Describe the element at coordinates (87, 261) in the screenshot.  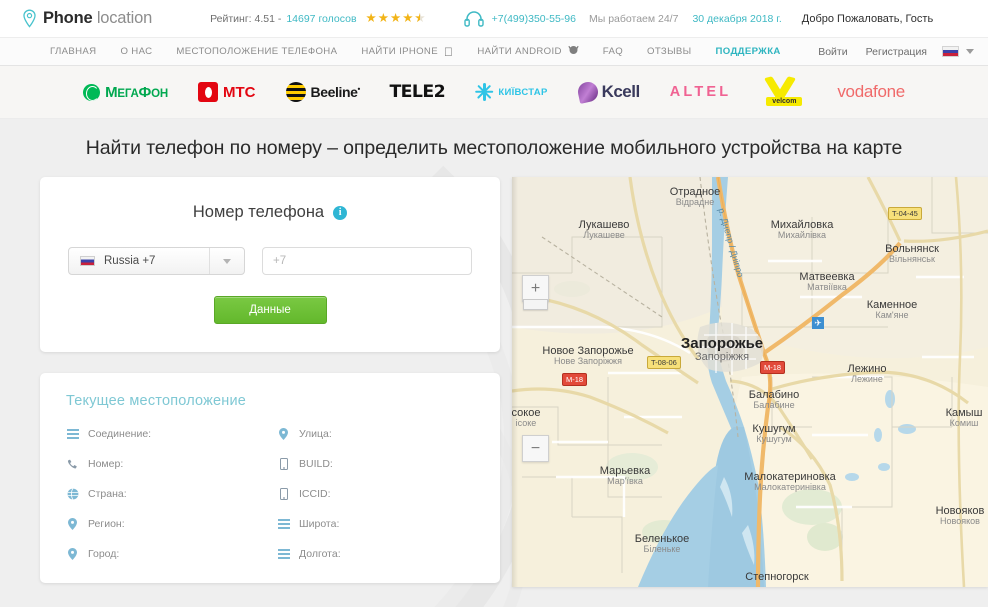
I see `country-flag-icon` at that location.